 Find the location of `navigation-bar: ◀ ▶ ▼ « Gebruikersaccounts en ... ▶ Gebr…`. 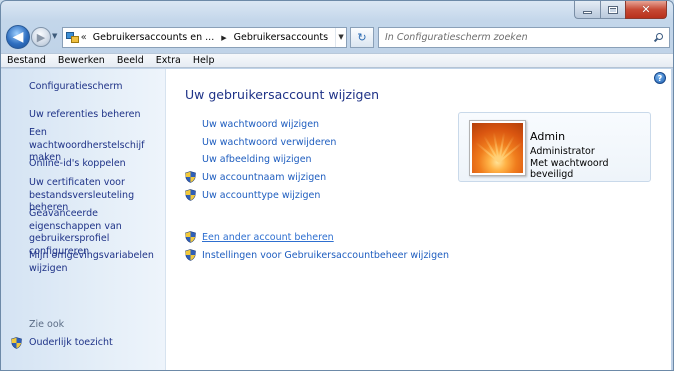

navigation-bar: ◀ ▶ ▼ « Gebruikersaccounts en ... ▶ Gebr… is located at coordinates (337, 37).